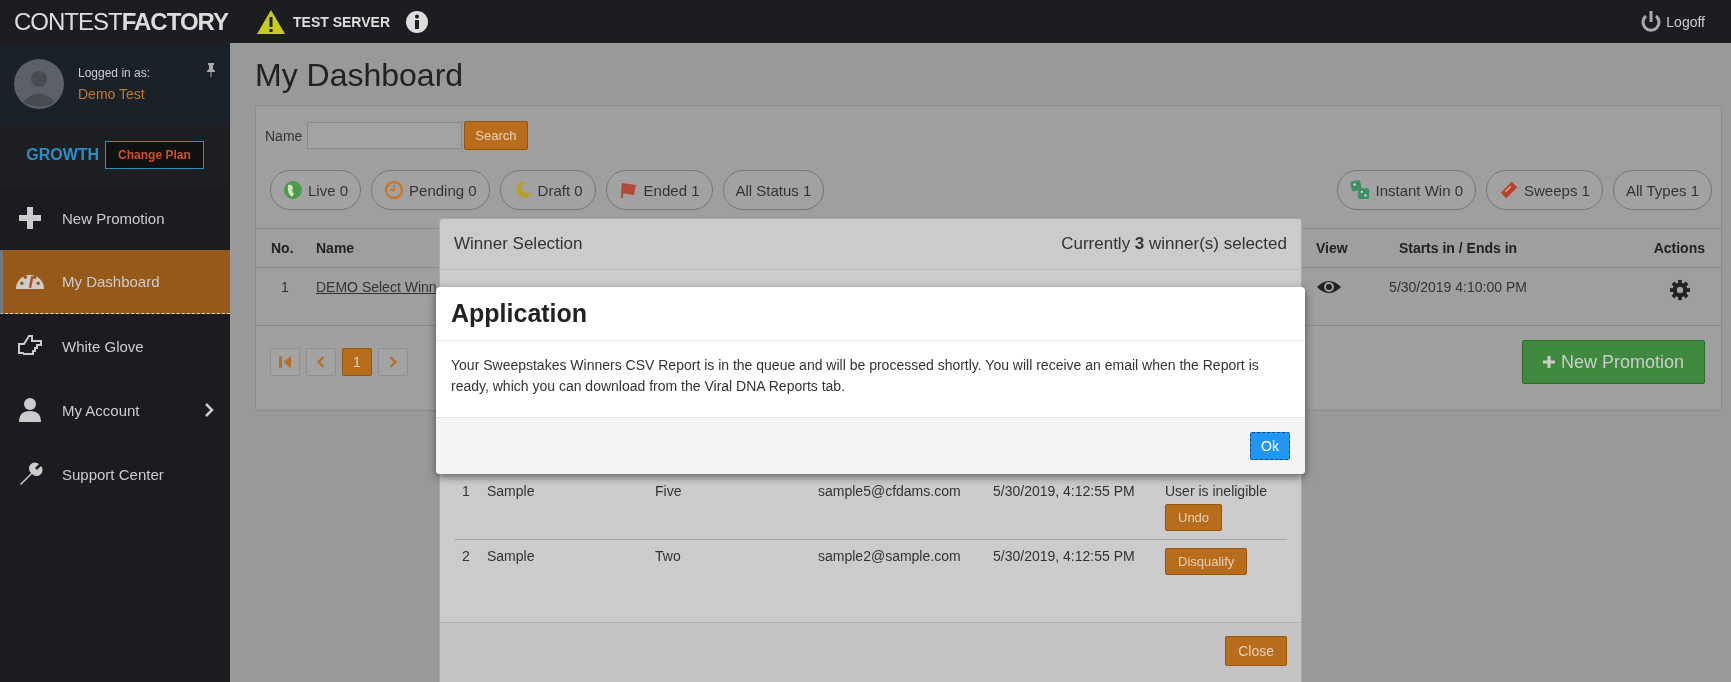 The width and height of the screenshot is (1731, 682). Describe the element at coordinates (341, 21) in the screenshot. I see `server-label: TEST SERVER` at that location.